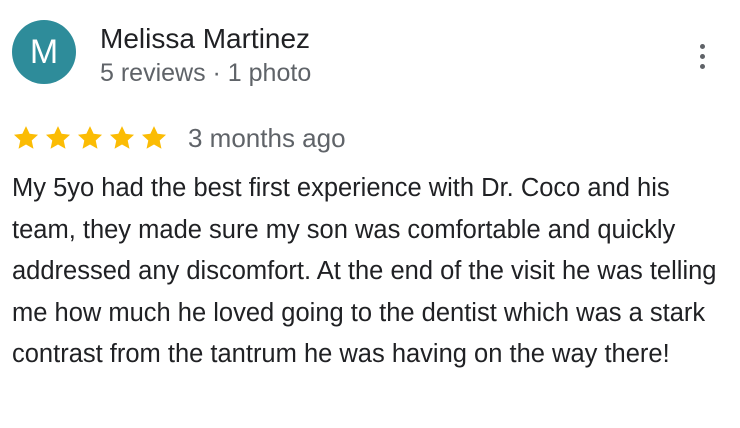 The height and width of the screenshot is (428, 740). Describe the element at coordinates (205, 39) in the screenshot. I see `reviewer-name: Melissa Martinez` at that location.